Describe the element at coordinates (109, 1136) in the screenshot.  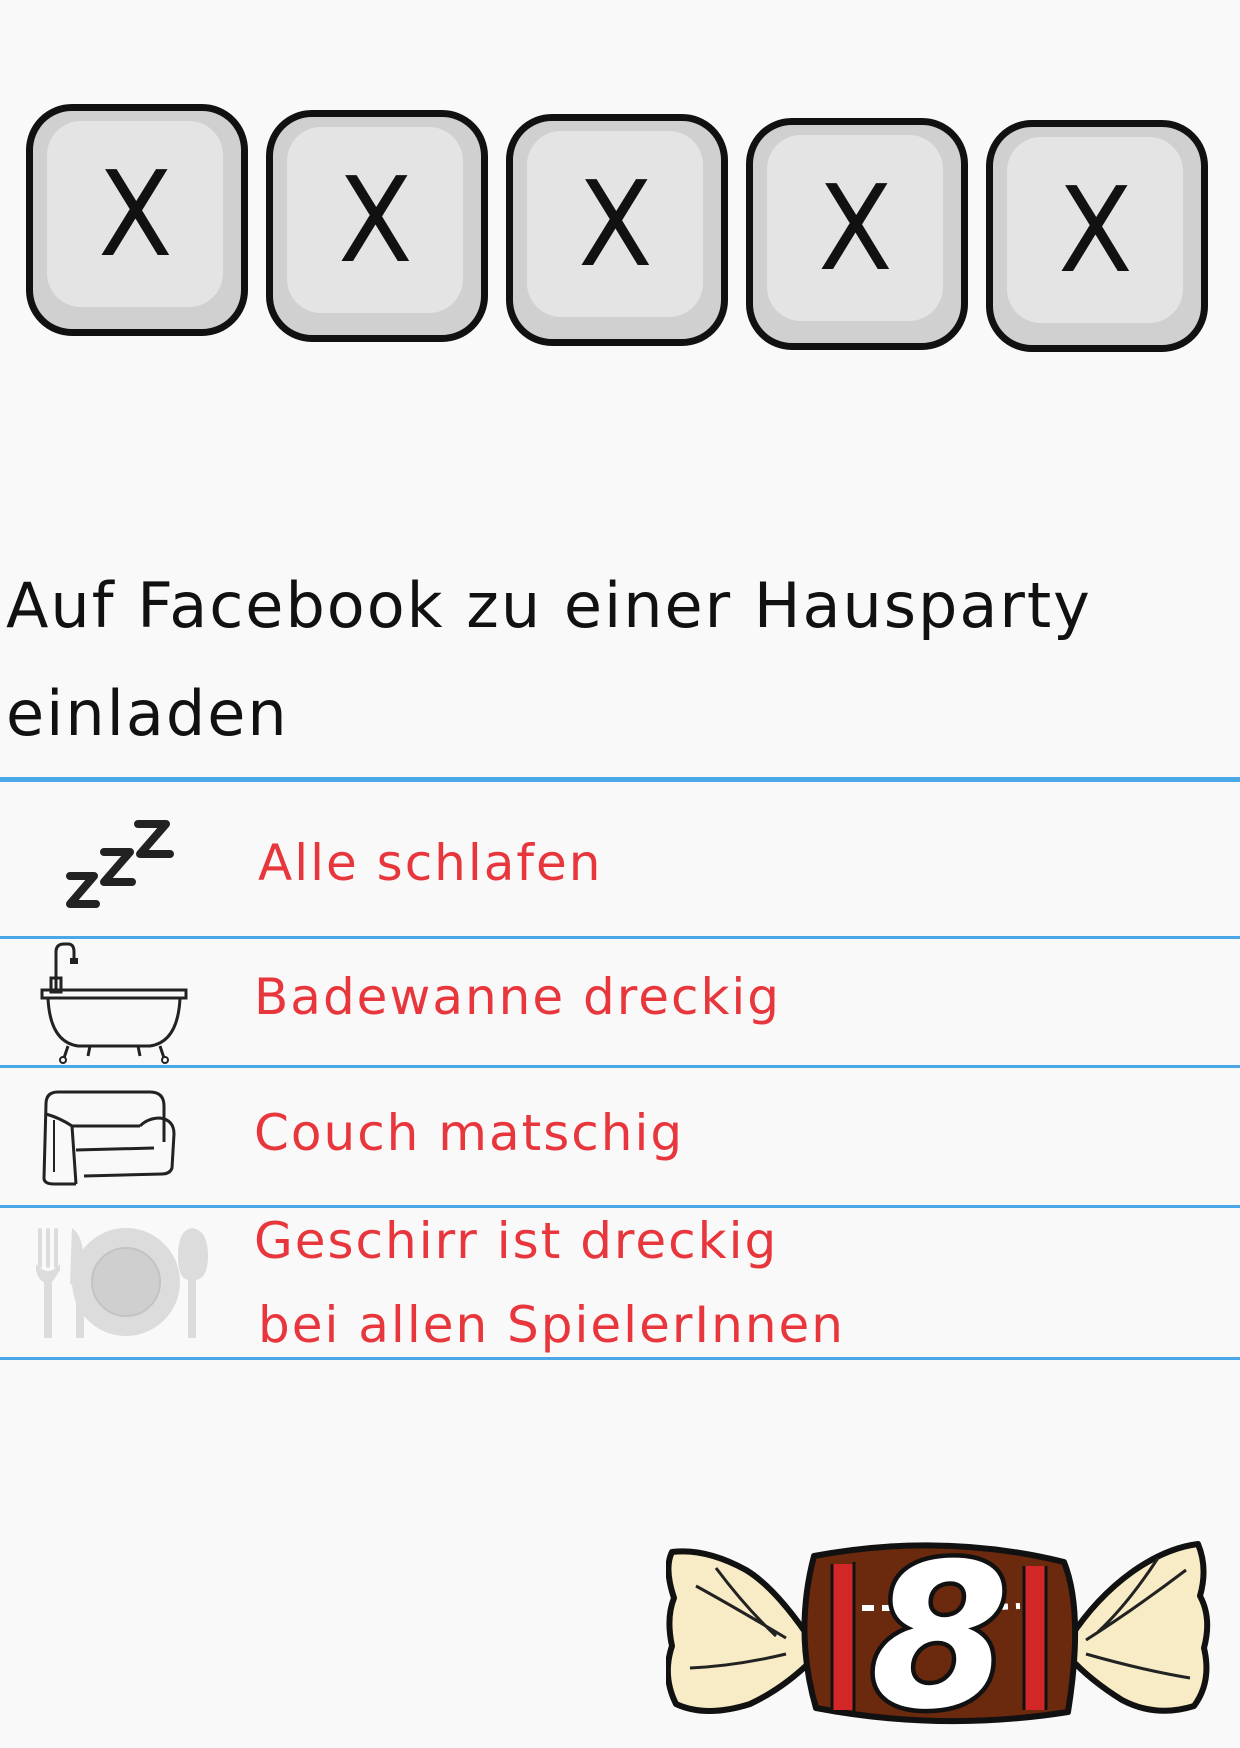
I see `couch-icon` at that location.